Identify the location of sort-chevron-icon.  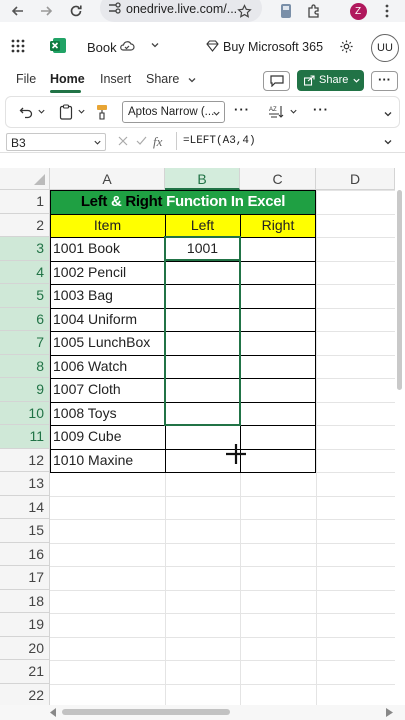
(293, 111).